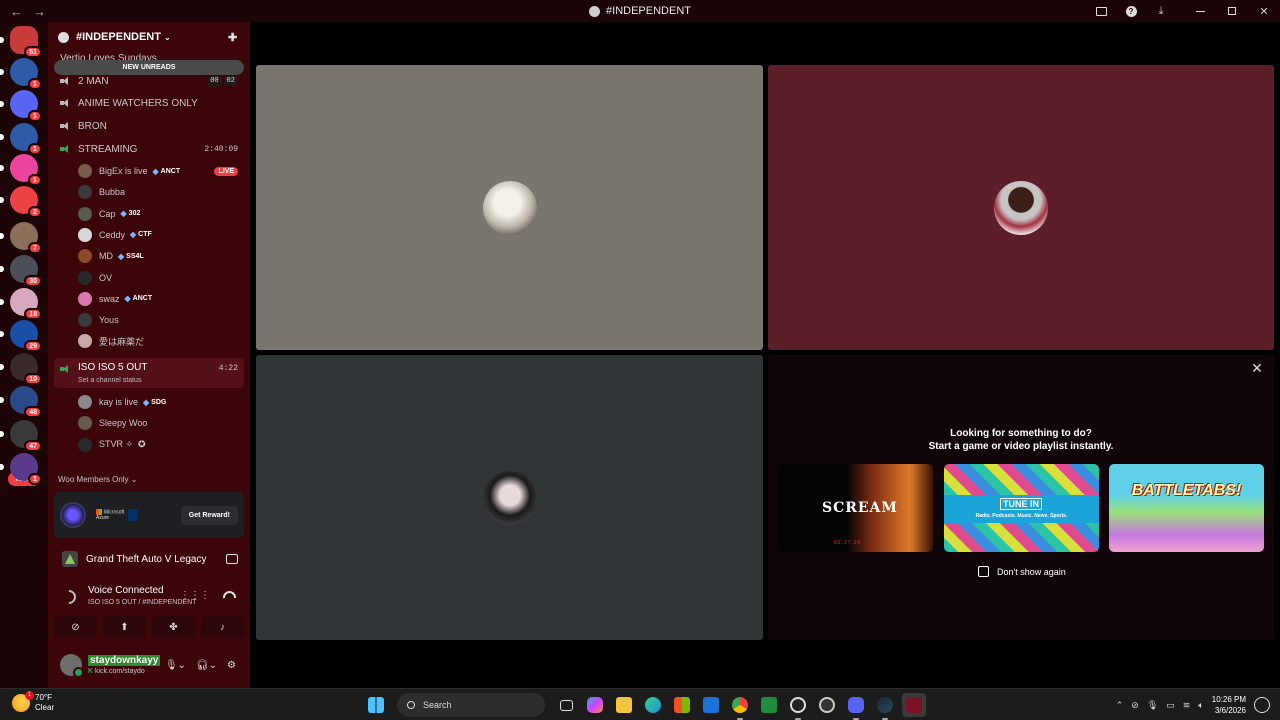 This screenshot has width=1280, height=720. Describe the element at coordinates (21, 336) in the screenshot. I see `server-icon: 29` at that location.